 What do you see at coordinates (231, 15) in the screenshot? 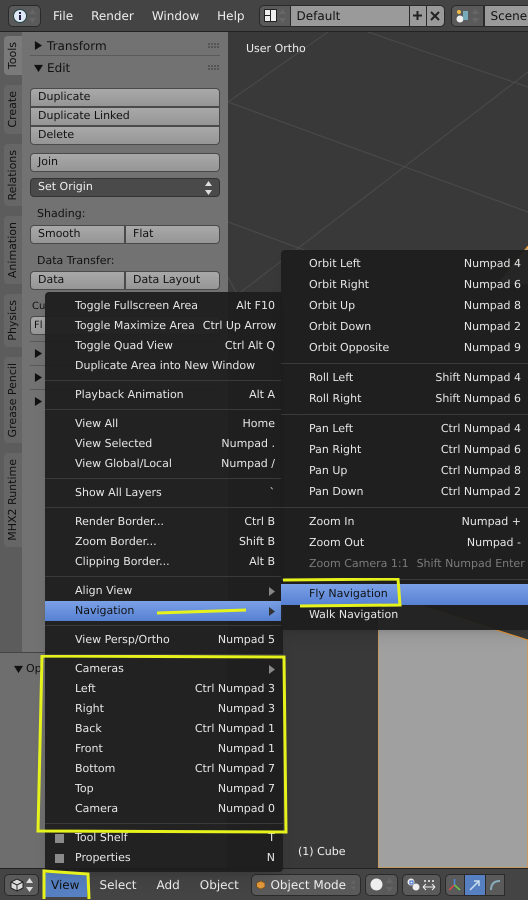
I see `menu-bar-item: Help` at bounding box center [231, 15].